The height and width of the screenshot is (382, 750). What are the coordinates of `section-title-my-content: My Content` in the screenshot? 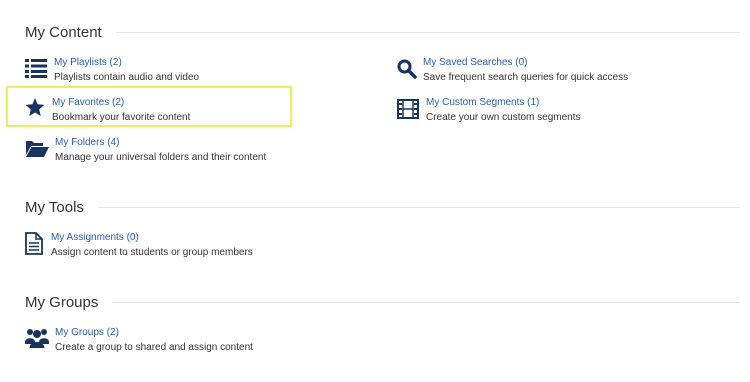 It's located at (63, 32).